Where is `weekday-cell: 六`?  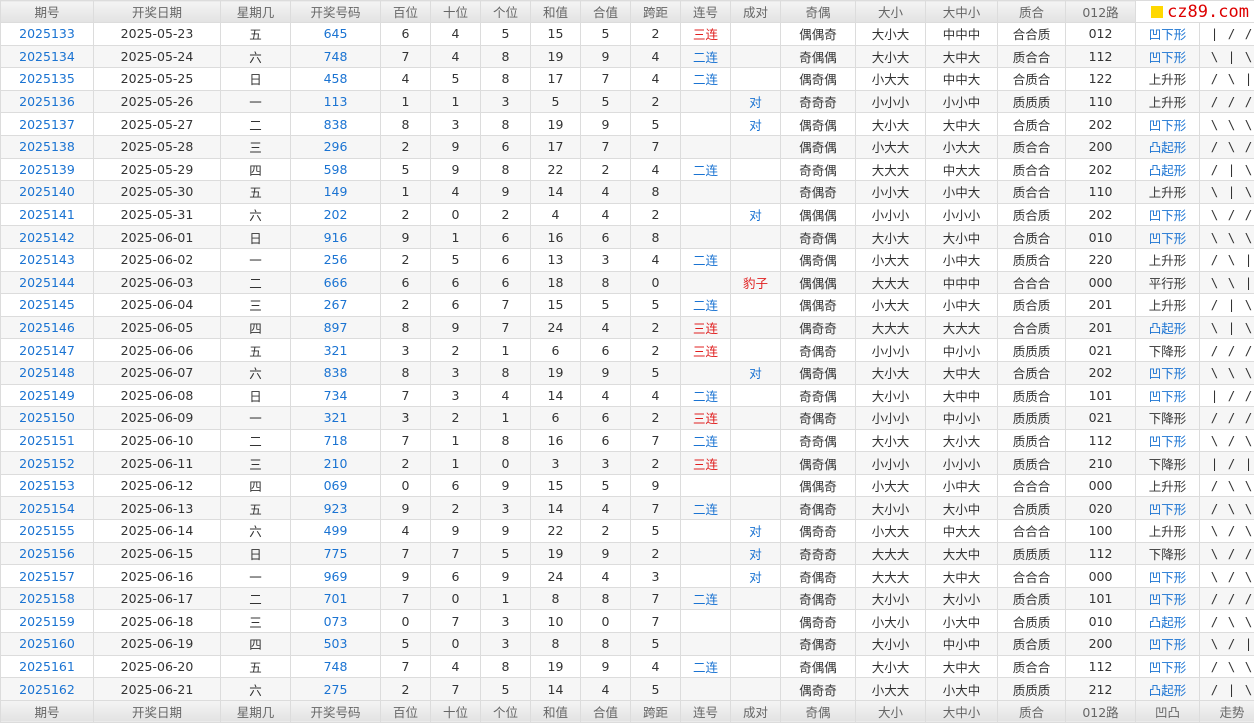 weekday-cell: 六 is located at coordinates (256, 372).